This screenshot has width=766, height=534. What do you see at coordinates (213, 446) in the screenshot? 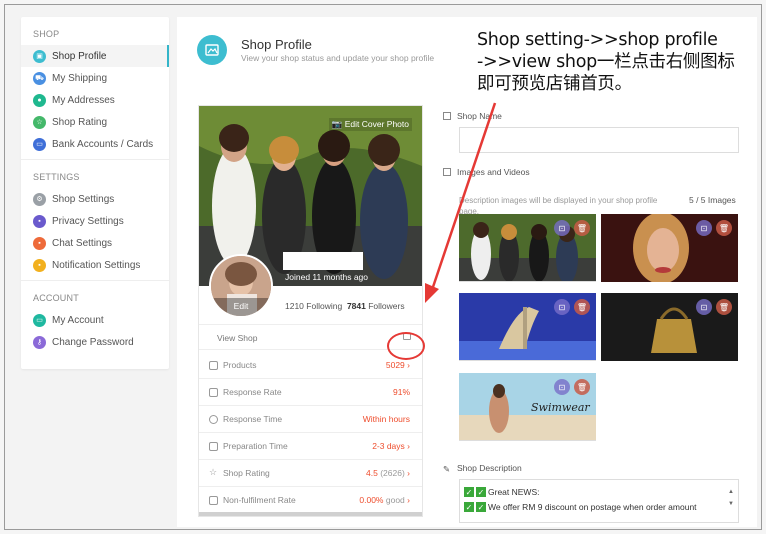
I see `truck-icon` at bounding box center [213, 446].